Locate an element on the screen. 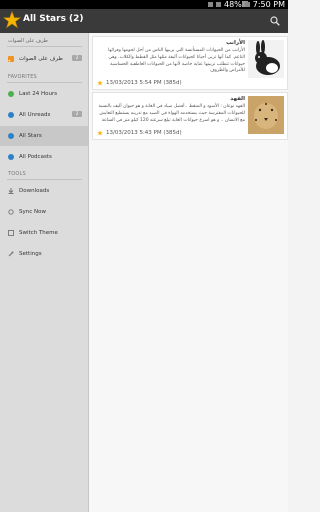 The width and height of the screenshot is (320, 512). article-date: 13/03/2013 5:43 PM (385d) is located at coordinates (144, 133).